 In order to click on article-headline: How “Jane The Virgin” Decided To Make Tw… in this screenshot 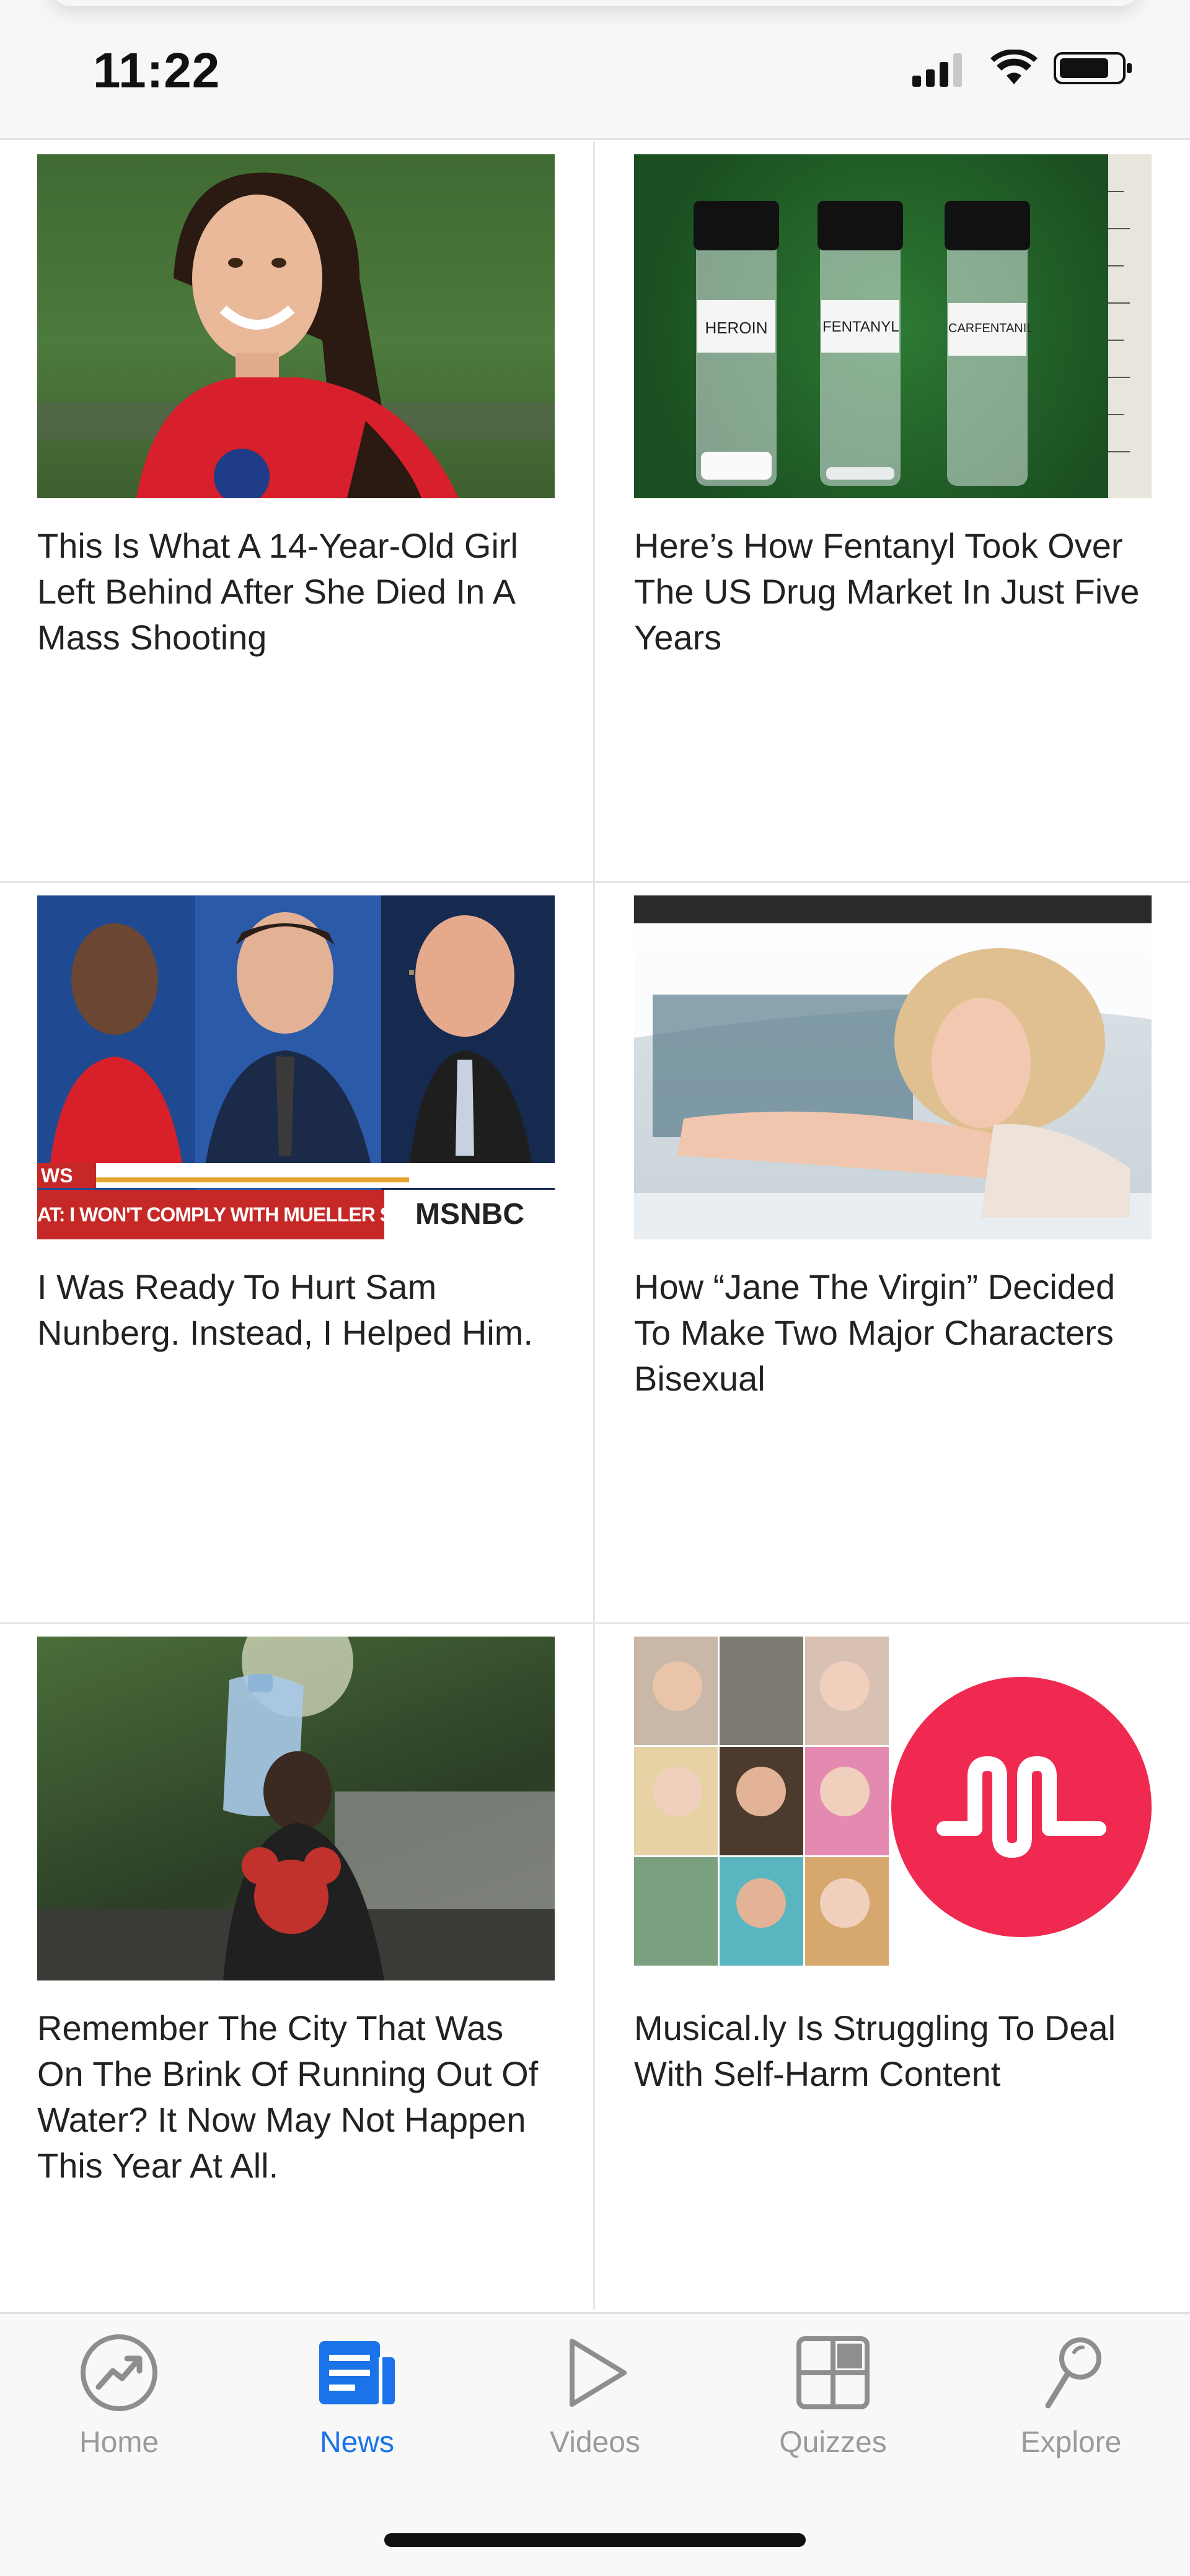, I will do `click(893, 1333)`.